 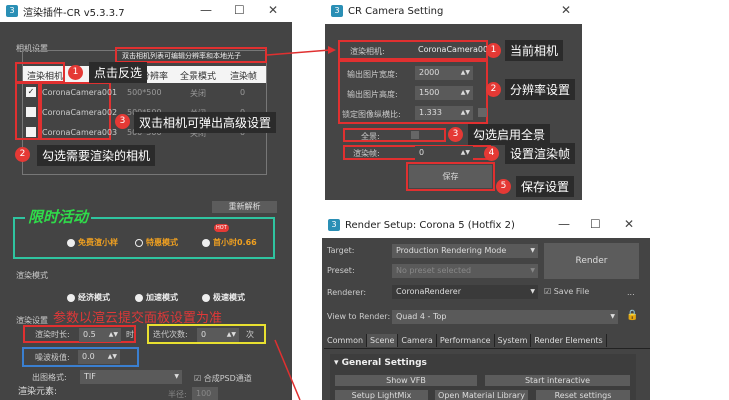 What do you see at coordinates (359, 316) in the screenshot?
I see `view-label: View to Render:` at bounding box center [359, 316].